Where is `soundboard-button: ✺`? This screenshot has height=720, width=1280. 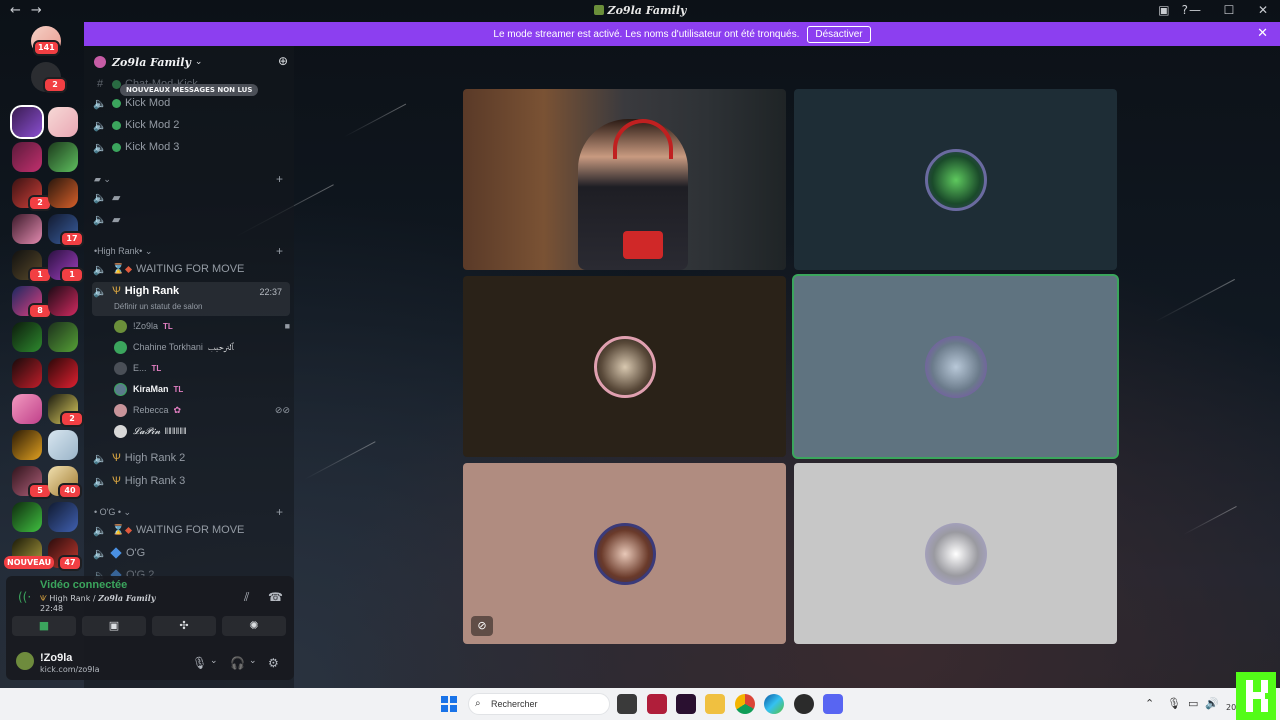
soundboard-button: ✺ is located at coordinates (254, 626).